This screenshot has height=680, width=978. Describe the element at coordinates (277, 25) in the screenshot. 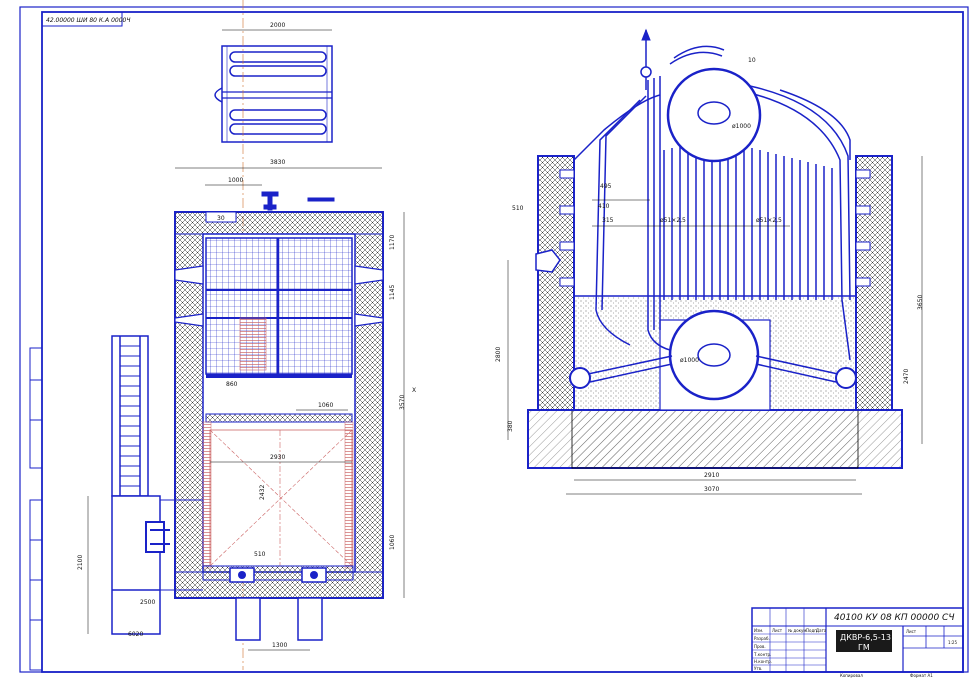

I see `dim-top-width: 2000` at that location.